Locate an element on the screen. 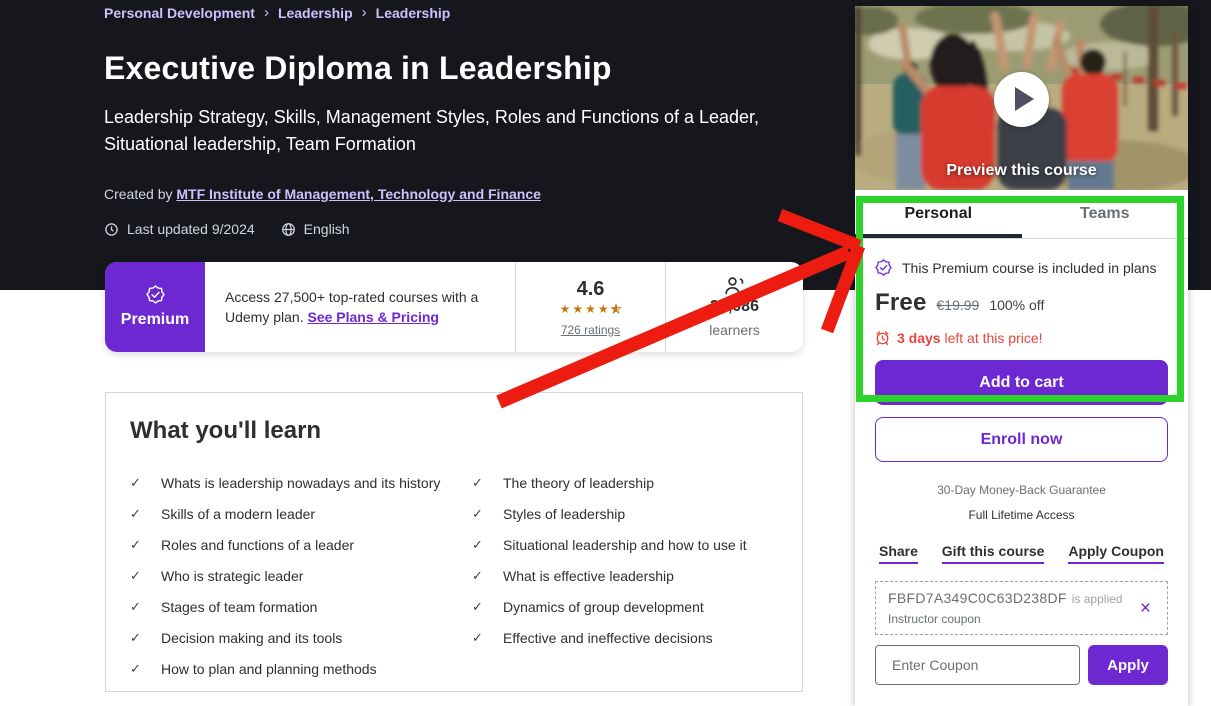 The image size is (1211, 706). list-item: ✓ Stages of team formation is located at coordinates (224, 607).